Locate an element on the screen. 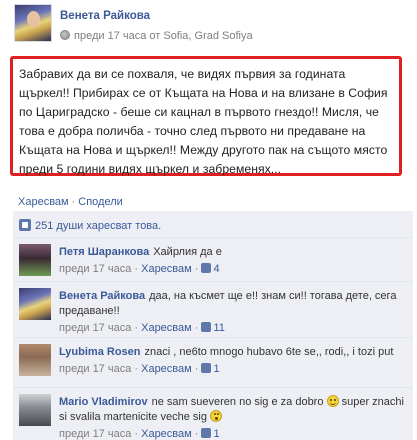 The width and height of the screenshot is (417, 440). comment-author: Mario Vladimirov is located at coordinates (103, 402).